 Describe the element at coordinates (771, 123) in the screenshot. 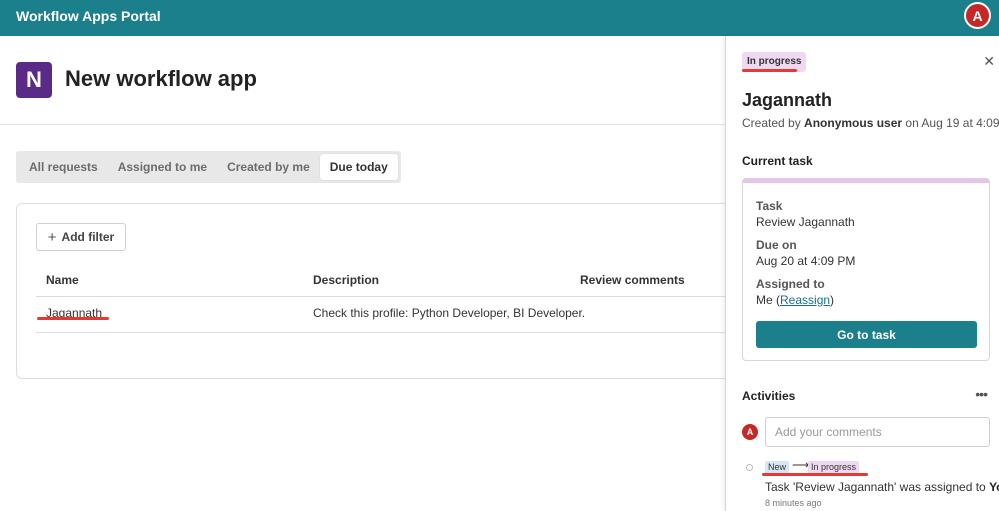

I see `created-prefix: Created by` at that location.